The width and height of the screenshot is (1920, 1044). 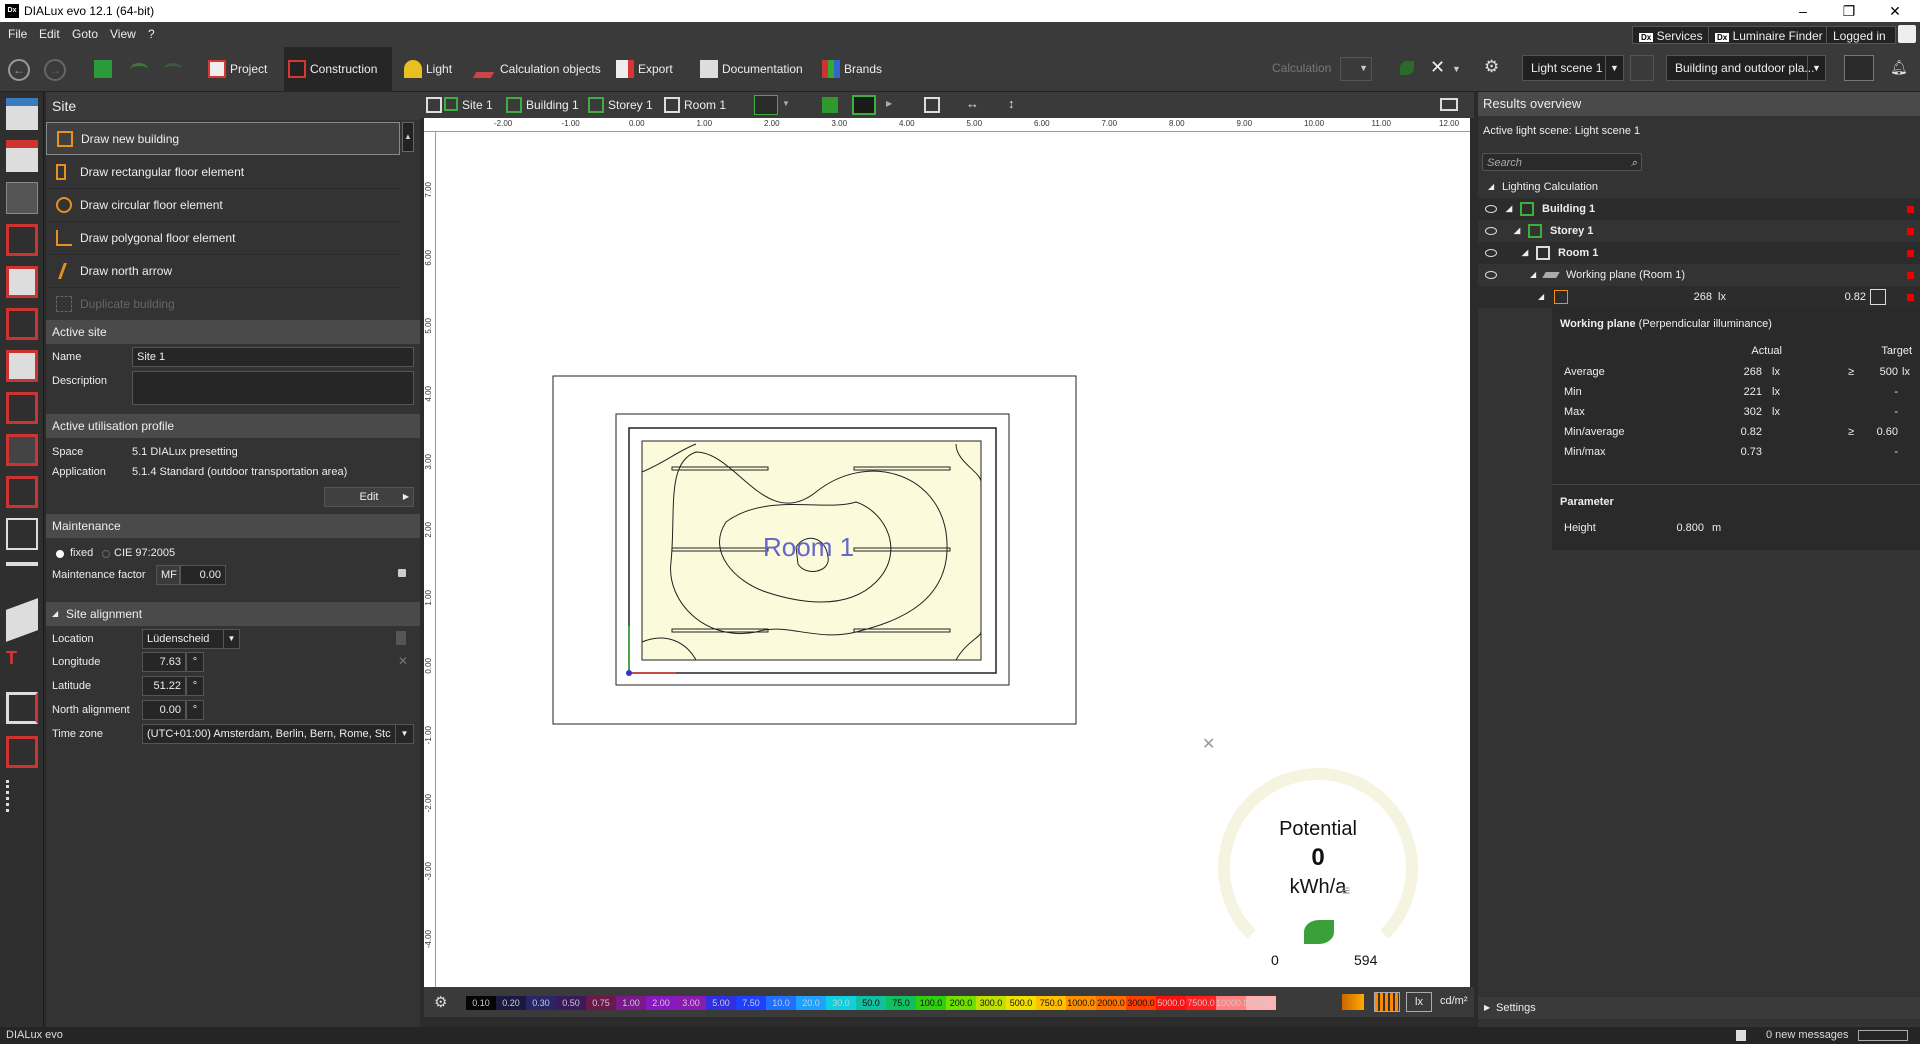 What do you see at coordinates (22, 620) in the screenshot?
I see `material-tool-icon` at bounding box center [22, 620].